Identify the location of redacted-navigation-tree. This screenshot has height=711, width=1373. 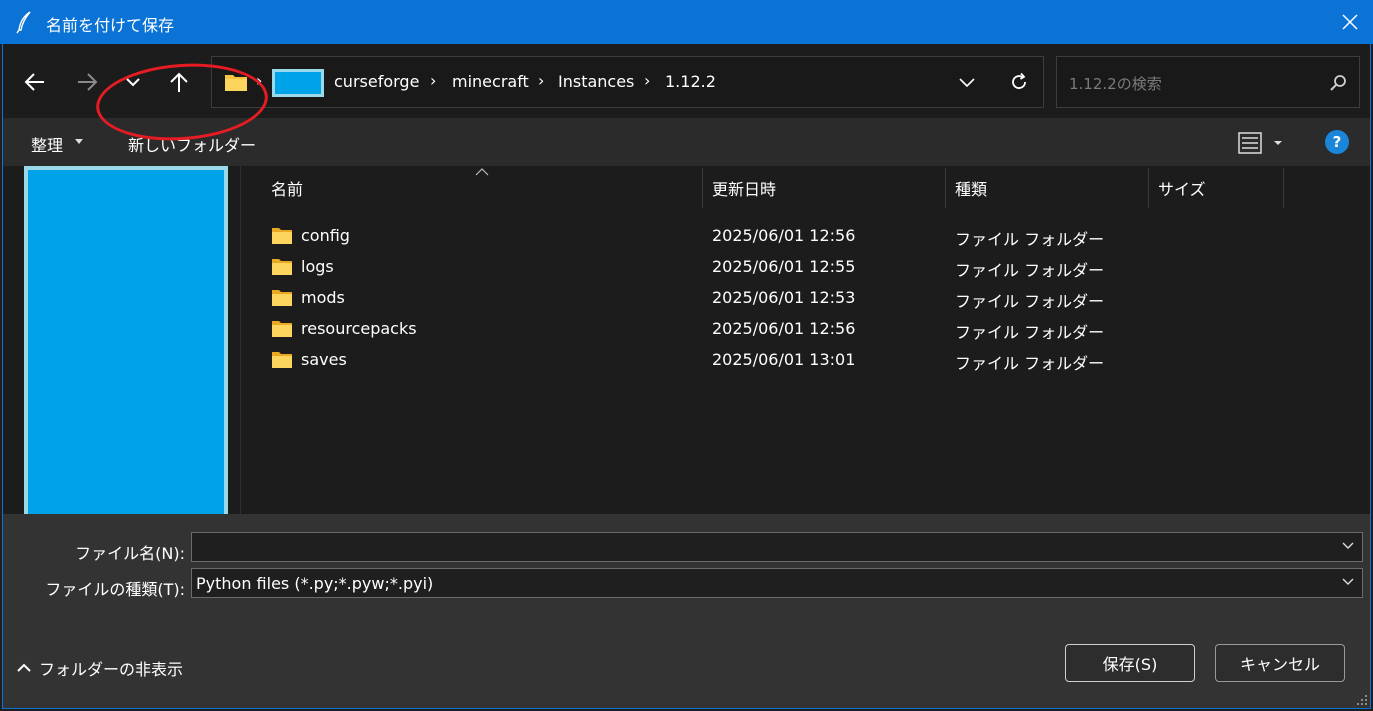
(126, 350).